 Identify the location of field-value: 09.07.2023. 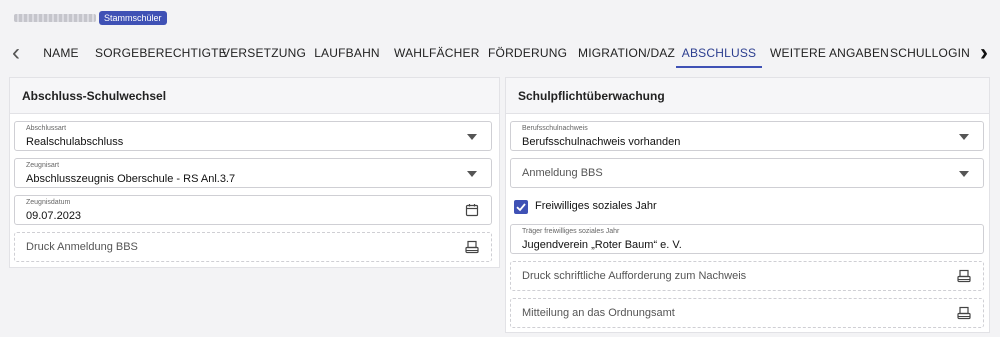
(54, 216).